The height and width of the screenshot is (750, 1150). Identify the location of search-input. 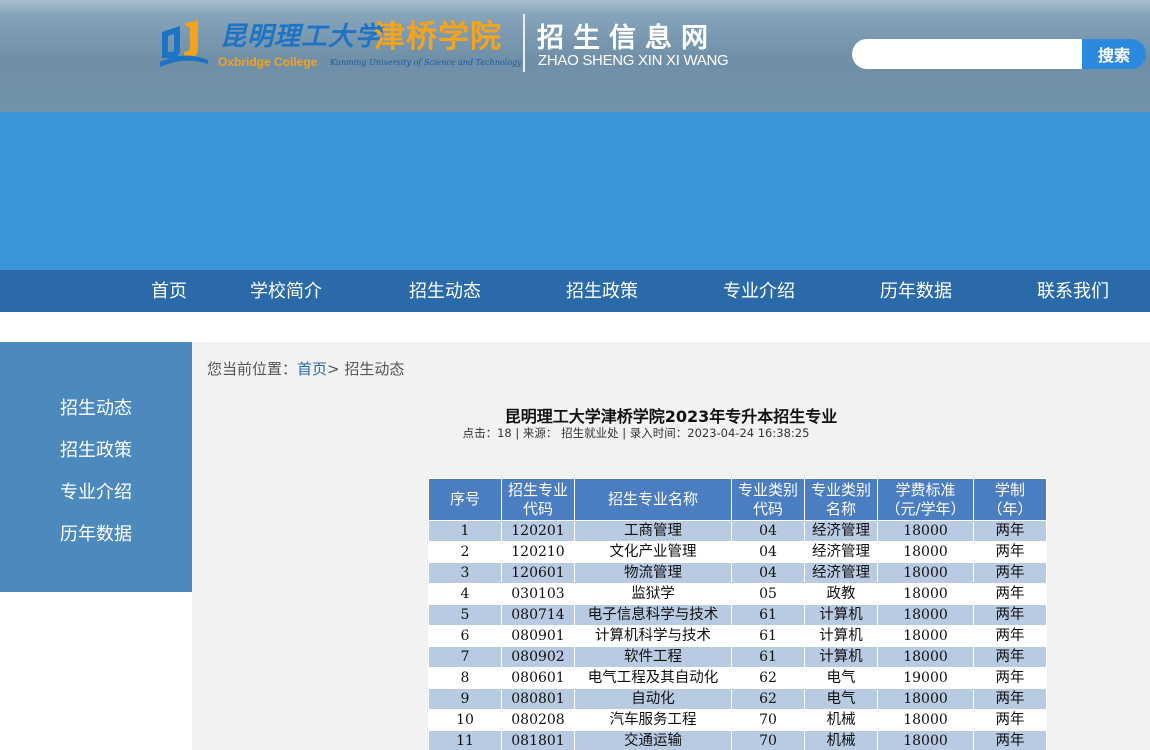
(968, 54).